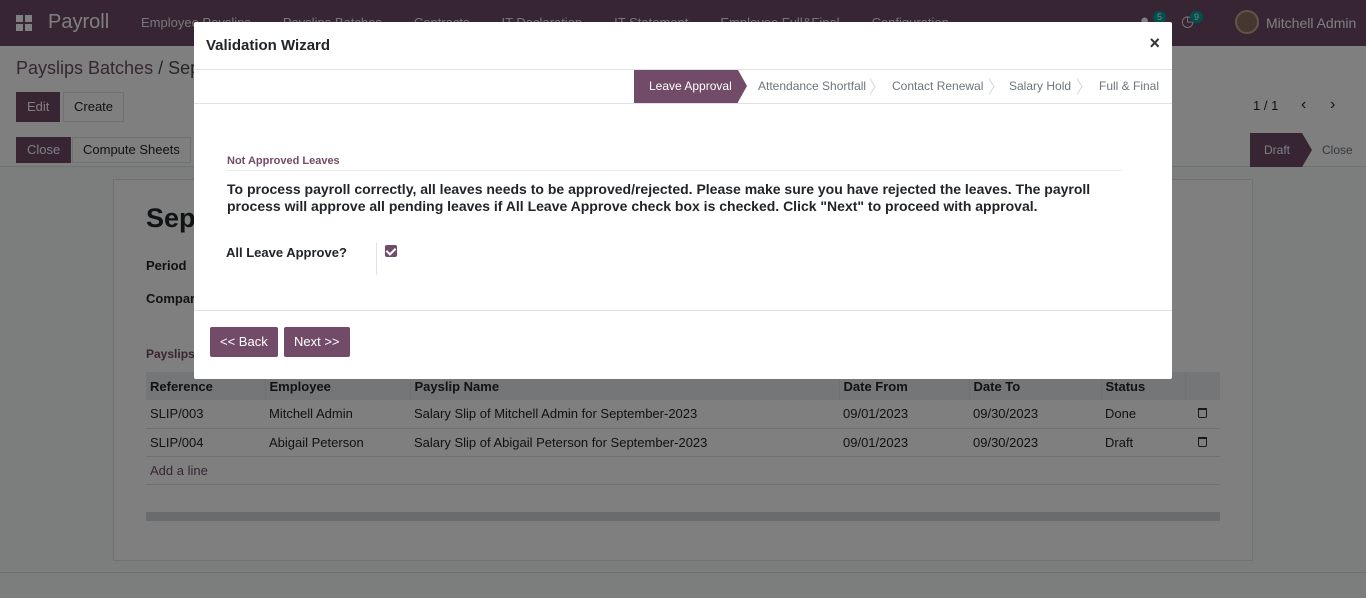 The image size is (1366, 598). Describe the element at coordinates (391, 251) in the screenshot. I see `all-leave-approve-checkbox` at that location.